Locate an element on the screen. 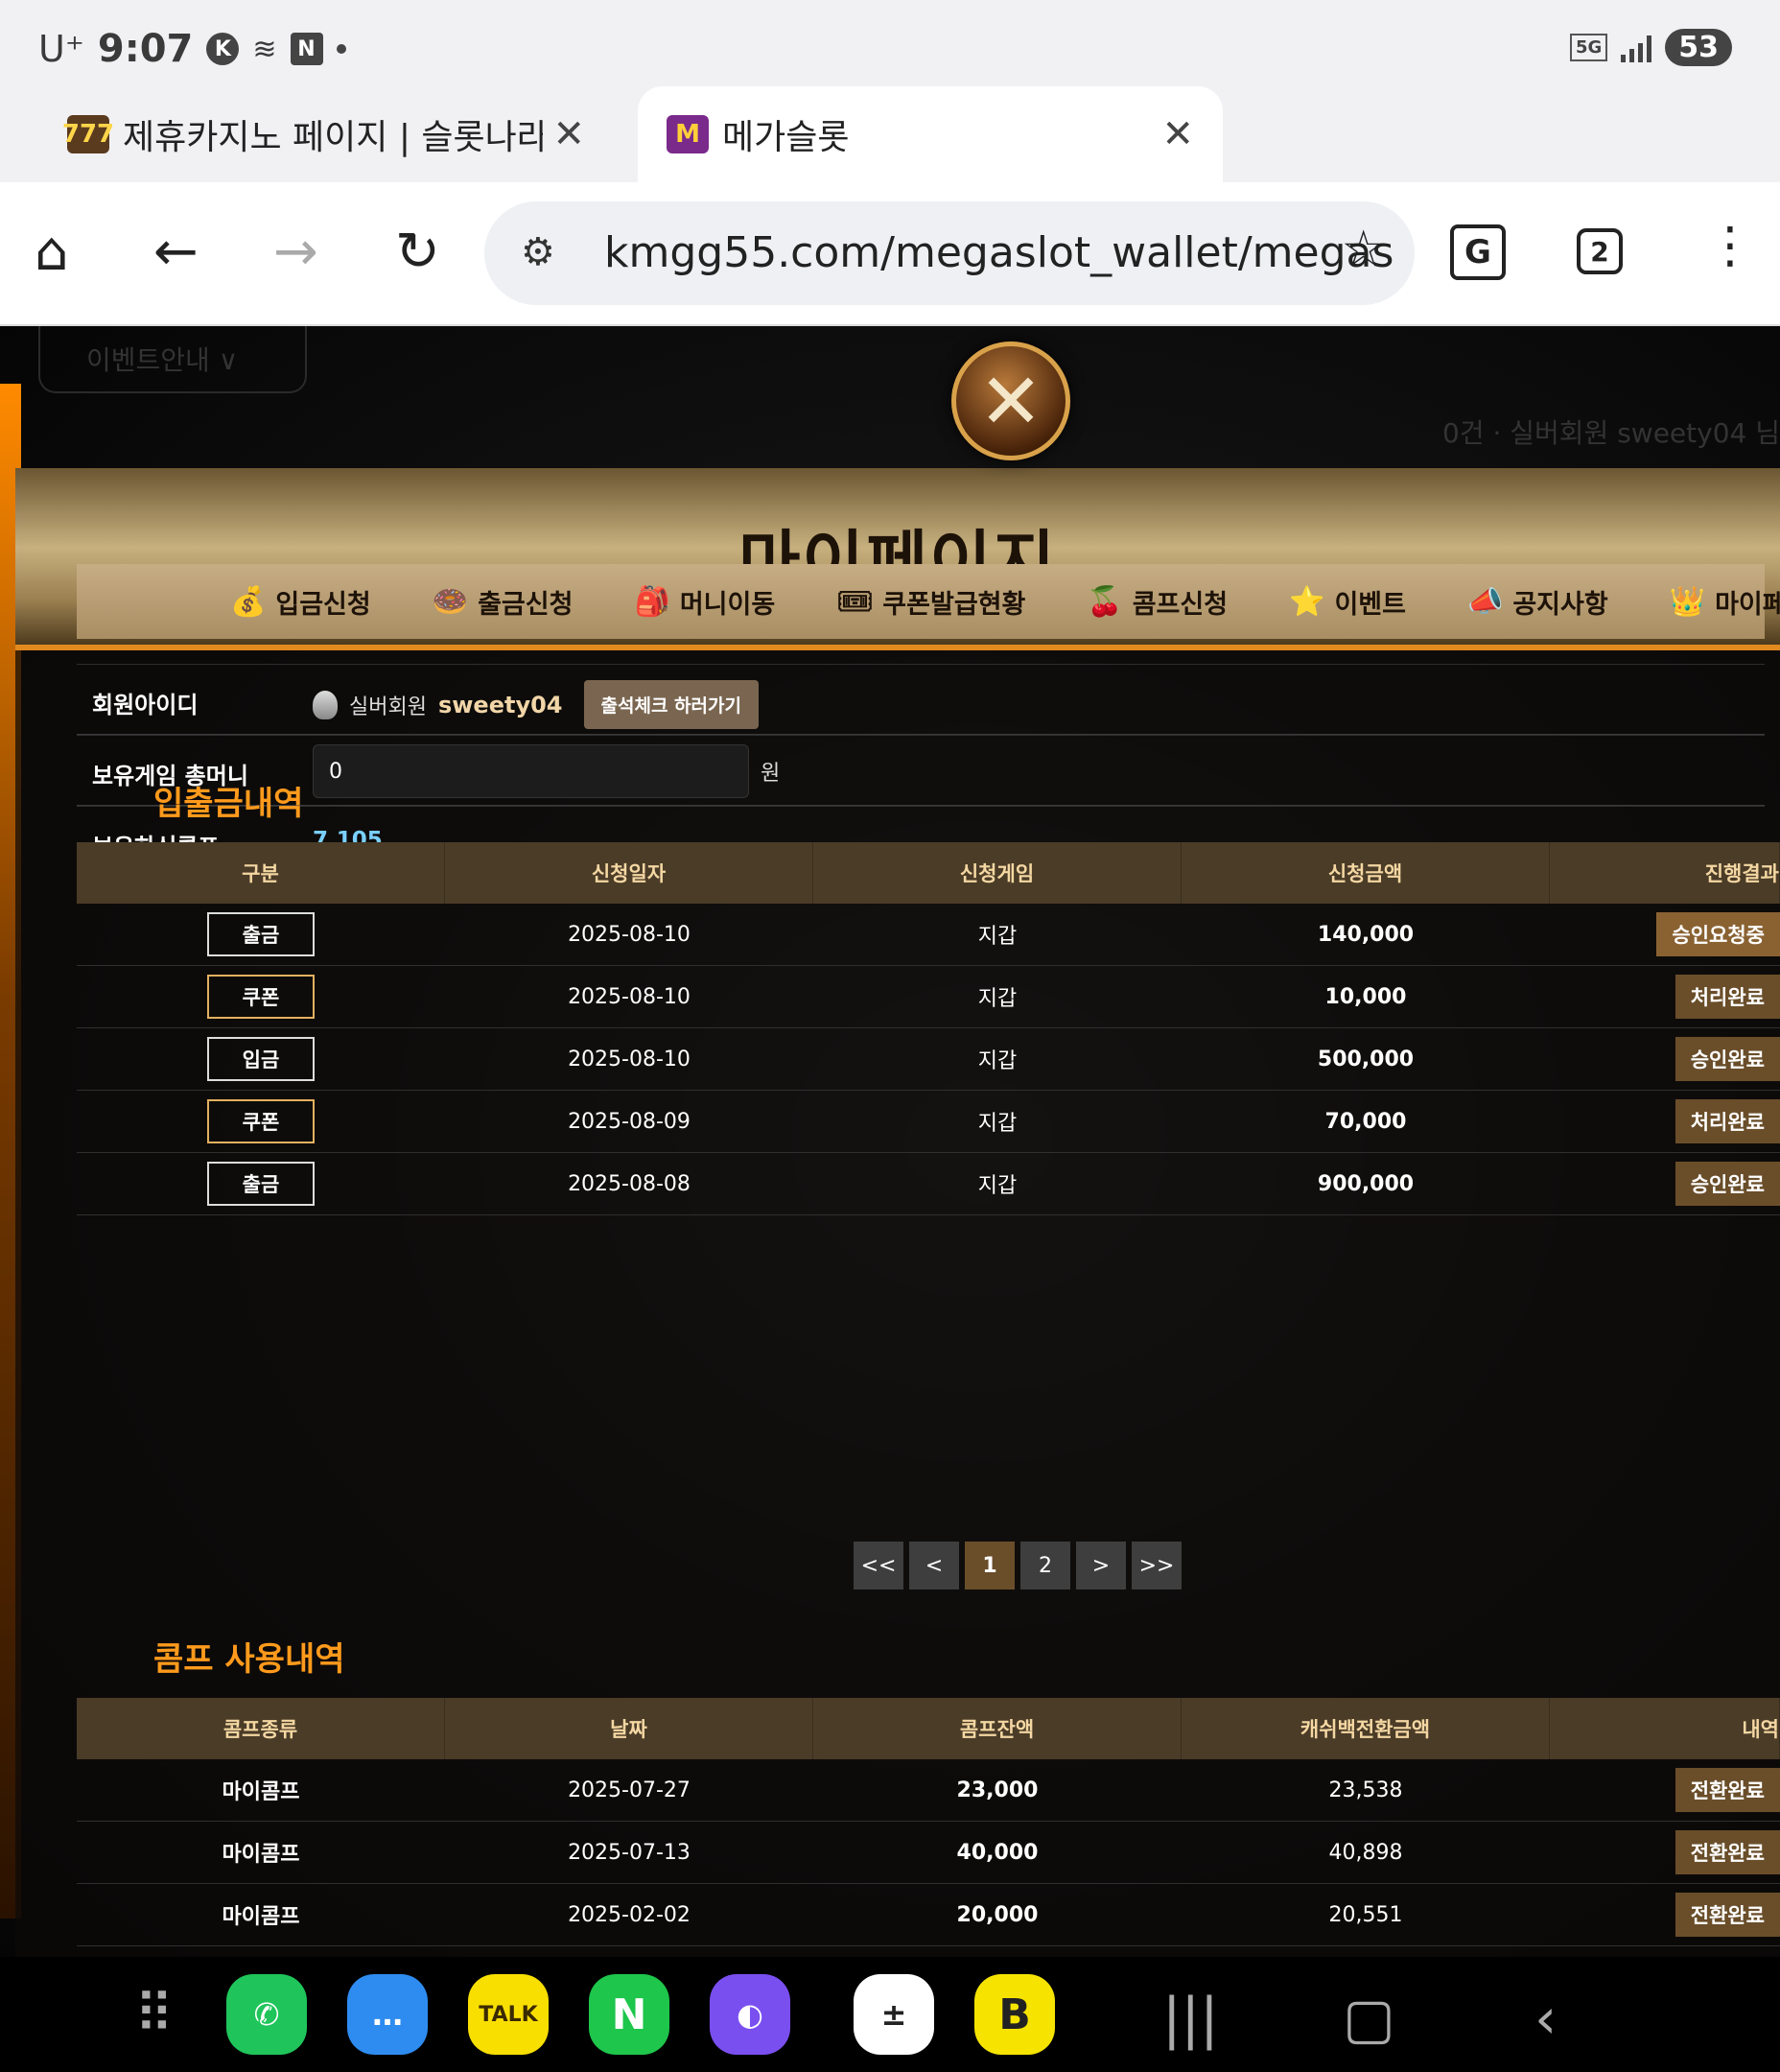  omnibox: ⚙ kmgg55.com/megaslot_wallet/megas ☆ is located at coordinates (949, 253).